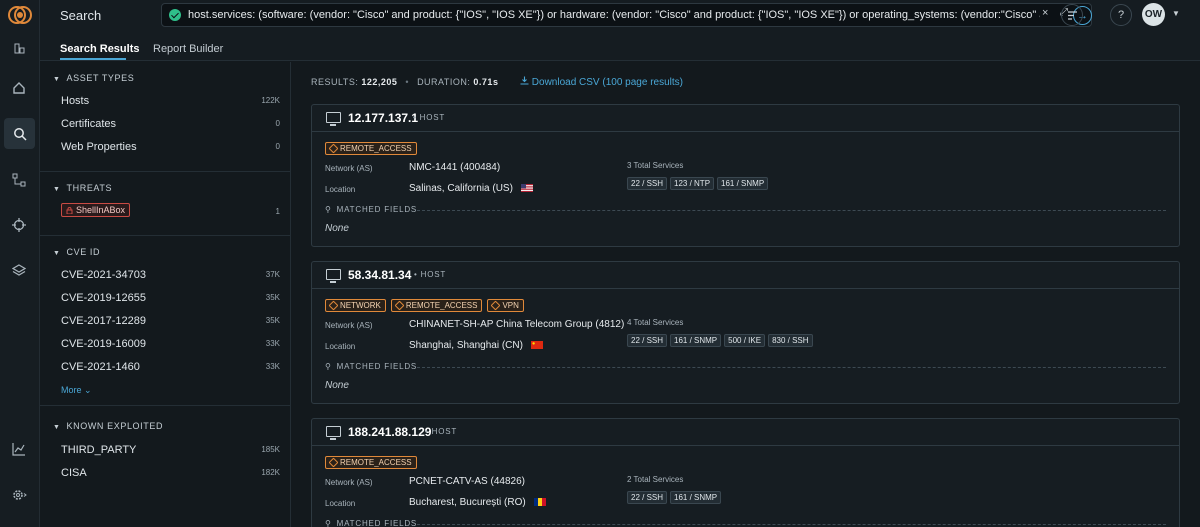 This screenshot has height=527, width=1200. Describe the element at coordinates (19, 495) in the screenshot. I see `settings-gear-icon` at that location.